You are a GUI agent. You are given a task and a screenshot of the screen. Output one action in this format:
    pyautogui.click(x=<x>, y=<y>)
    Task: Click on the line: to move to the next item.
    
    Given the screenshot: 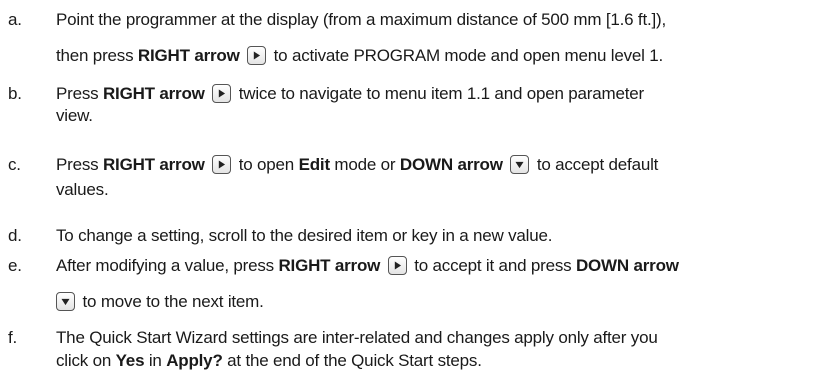 What is the action you would take?
    pyautogui.click(x=160, y=302)
    